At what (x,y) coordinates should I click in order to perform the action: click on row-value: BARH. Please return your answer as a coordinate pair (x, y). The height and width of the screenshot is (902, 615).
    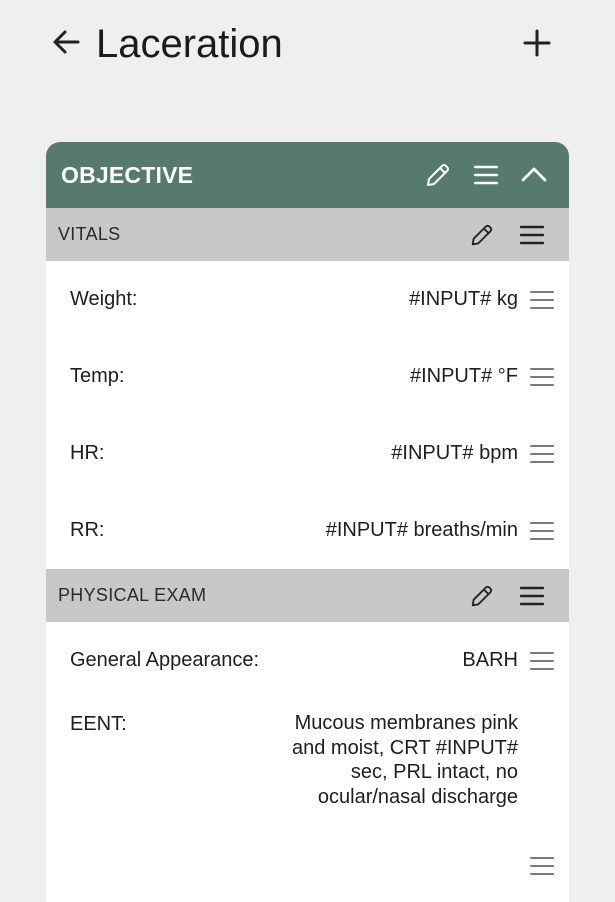
    Looking at the image, I should click on (490, 660).